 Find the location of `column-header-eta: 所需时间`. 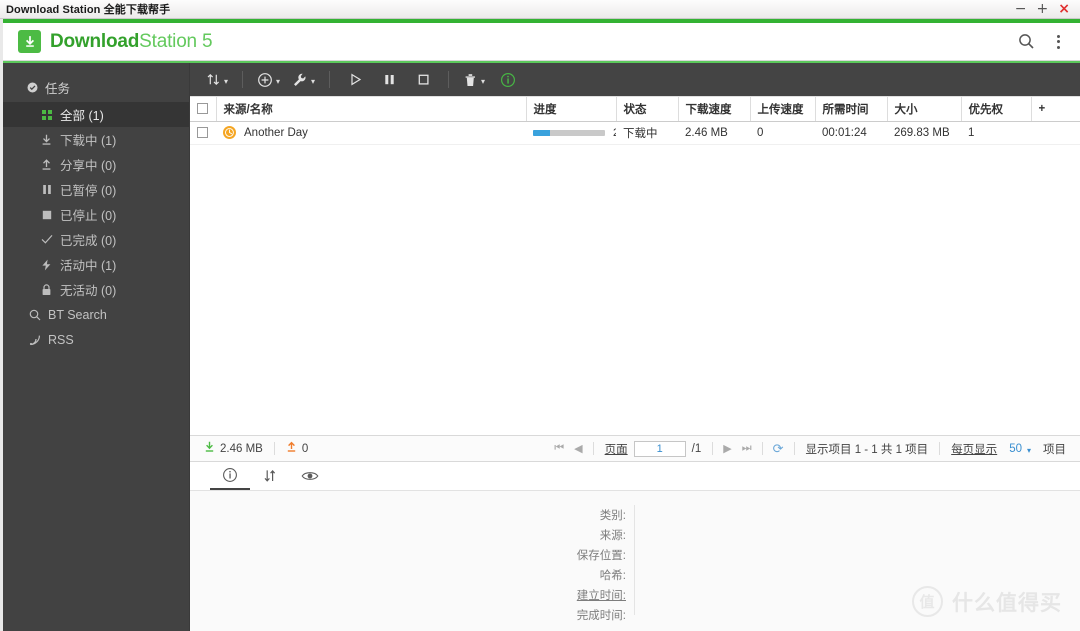

column-header-eta: 所需时间 is located at coordinates (851, 109).